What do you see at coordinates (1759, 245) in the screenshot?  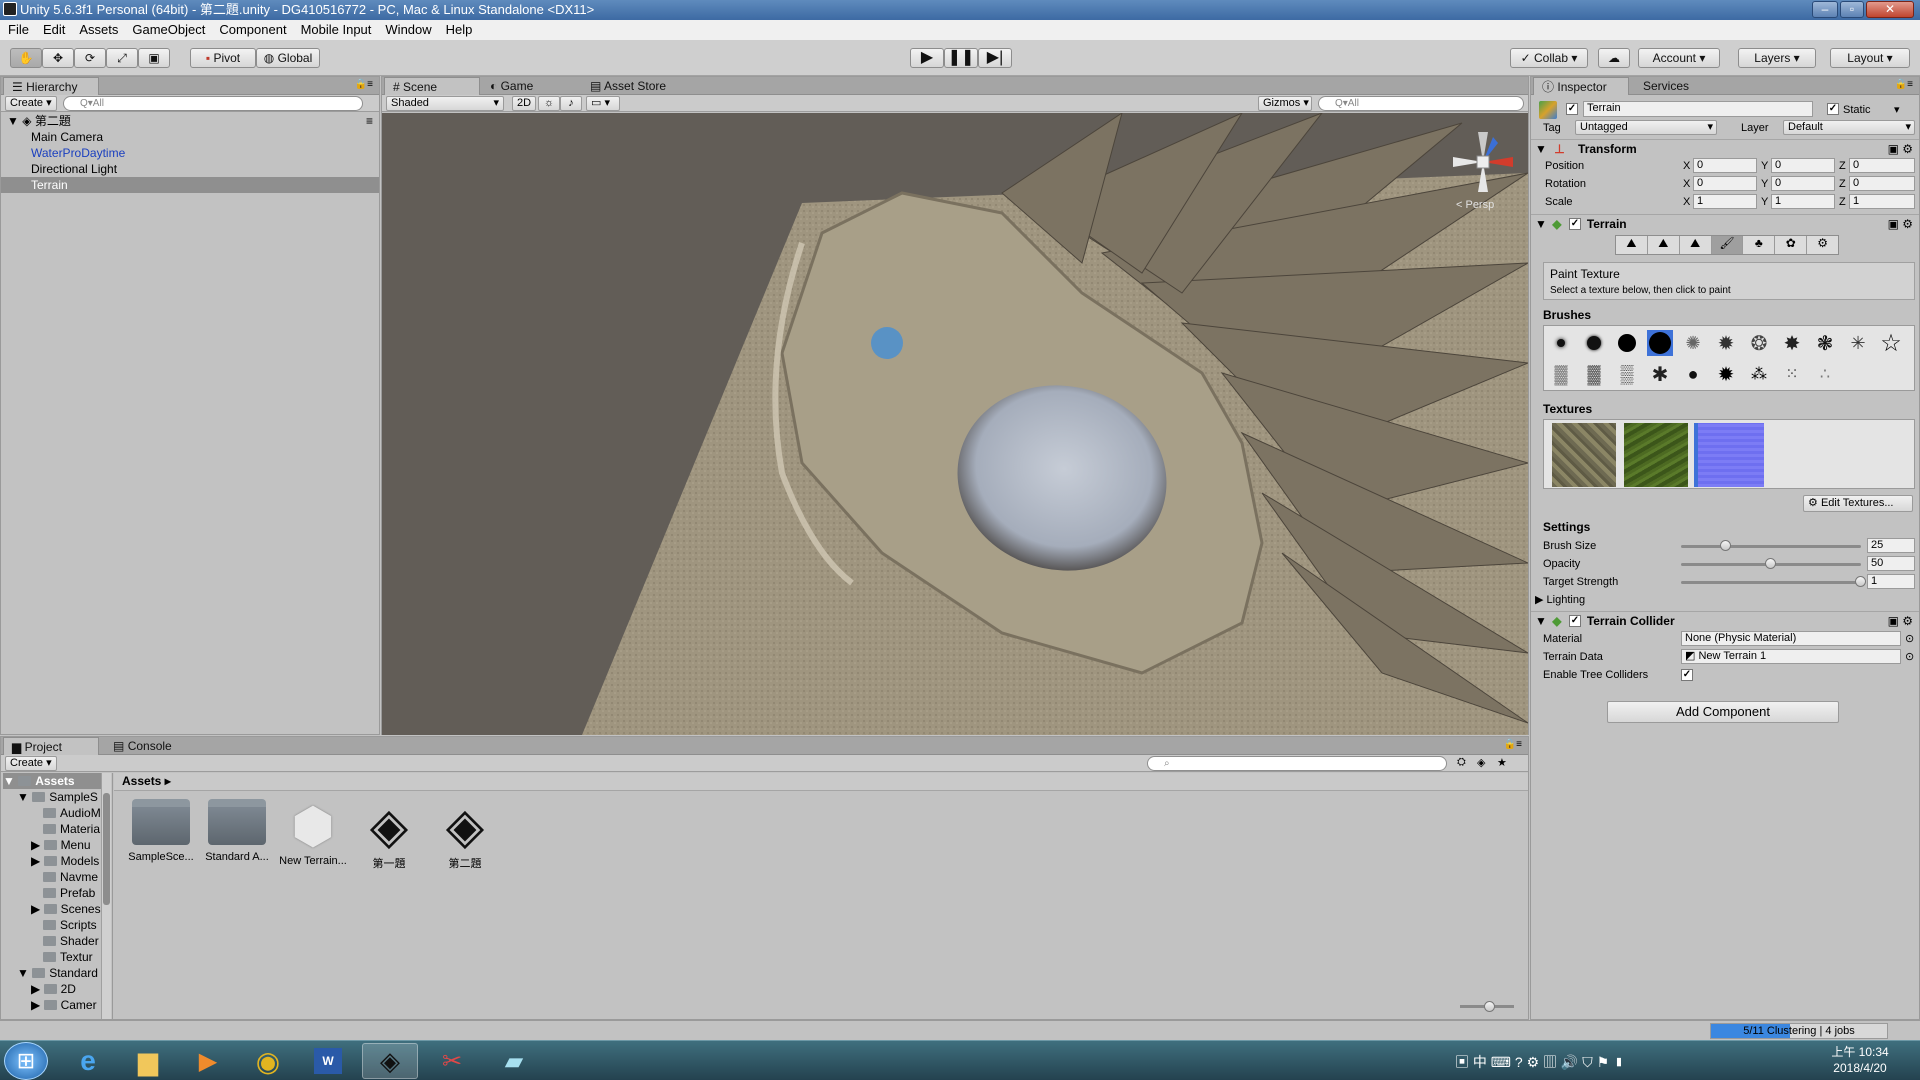 I see `place-trees-tool-button: ♣` at bounding box center [1759, 245].